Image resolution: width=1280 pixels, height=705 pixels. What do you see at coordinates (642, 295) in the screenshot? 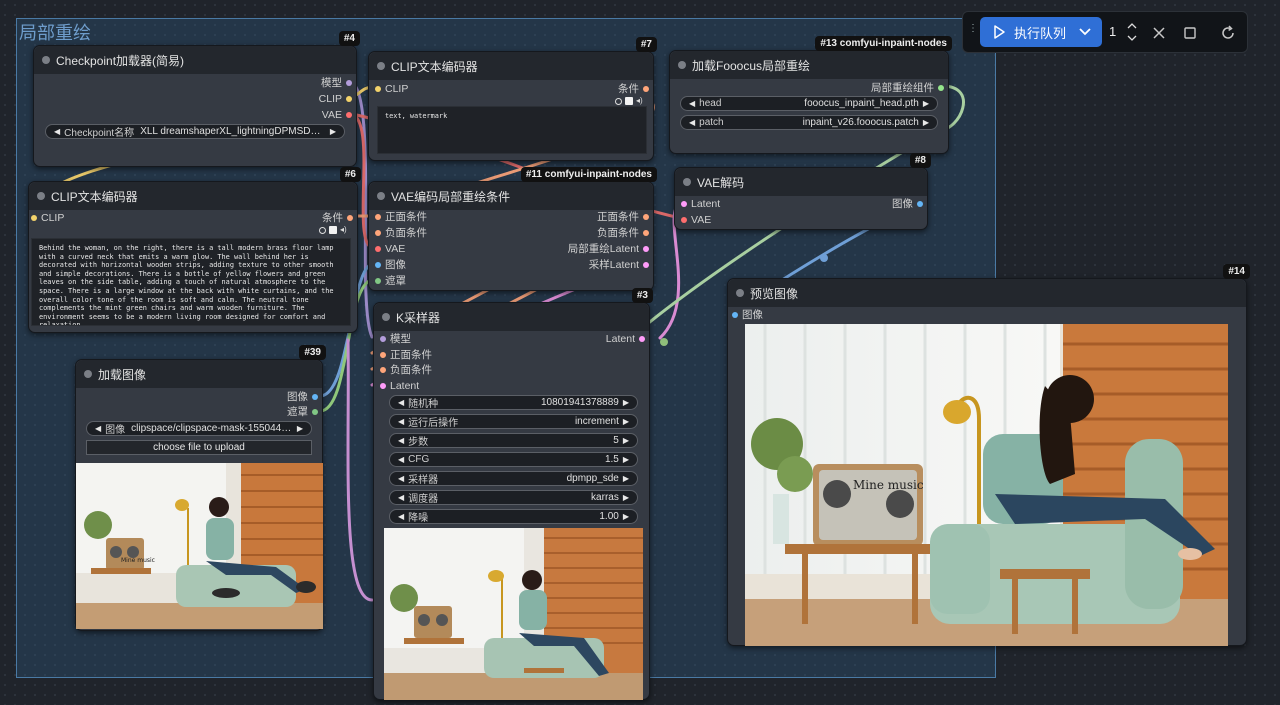
I see `node-id-badge: #3` at bounding box center [642, 295].